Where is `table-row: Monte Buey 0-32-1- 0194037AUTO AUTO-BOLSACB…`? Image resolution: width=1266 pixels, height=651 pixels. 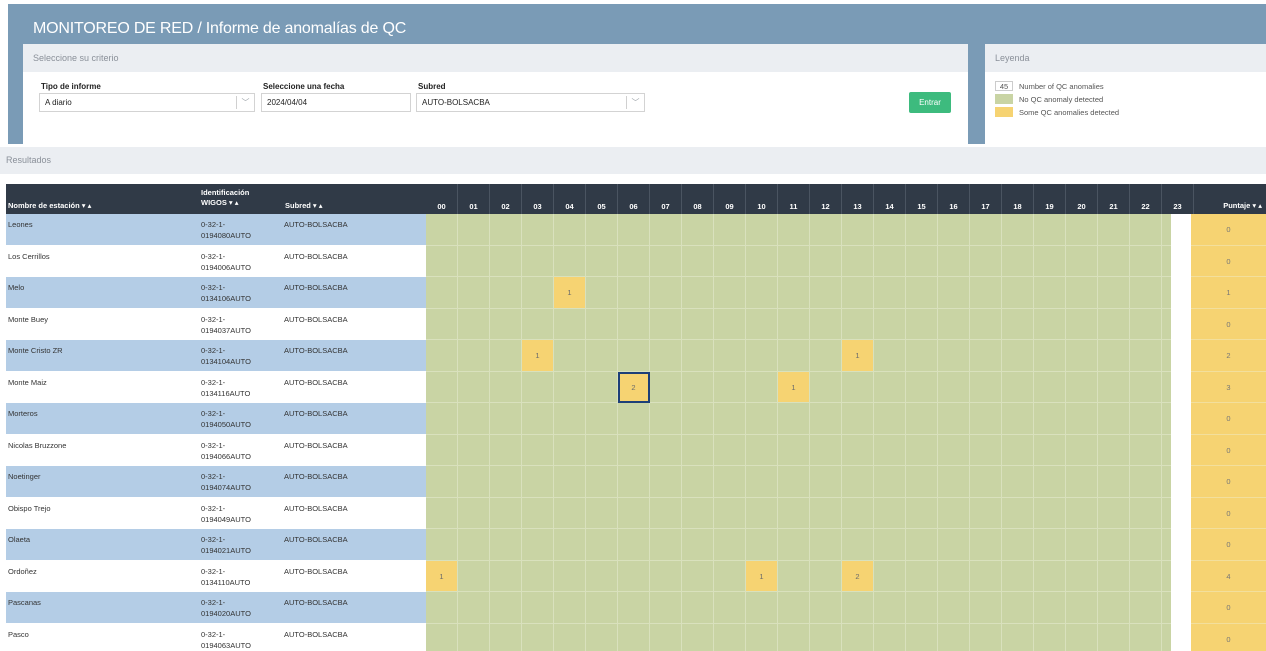 table-row: Monte Buey 0-32-1- 0194037AUTO AUTO-BOLSACB… is located at coordinates (636, 324).